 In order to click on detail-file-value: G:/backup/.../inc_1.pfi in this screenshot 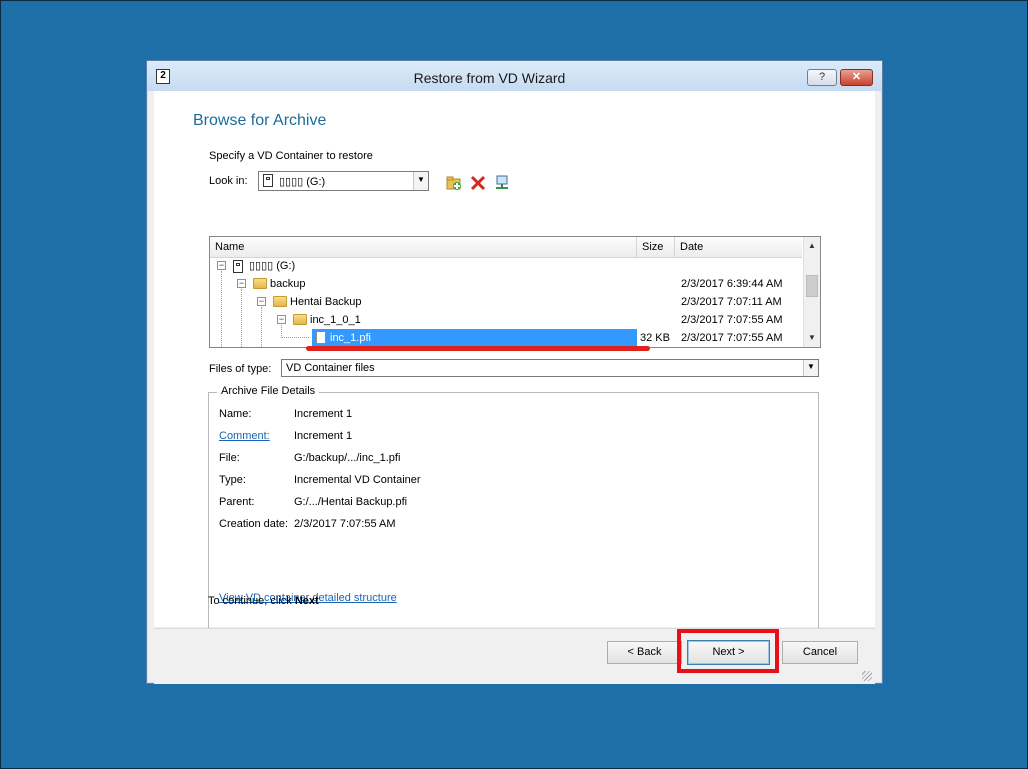, I will do `click(347, 458)`.